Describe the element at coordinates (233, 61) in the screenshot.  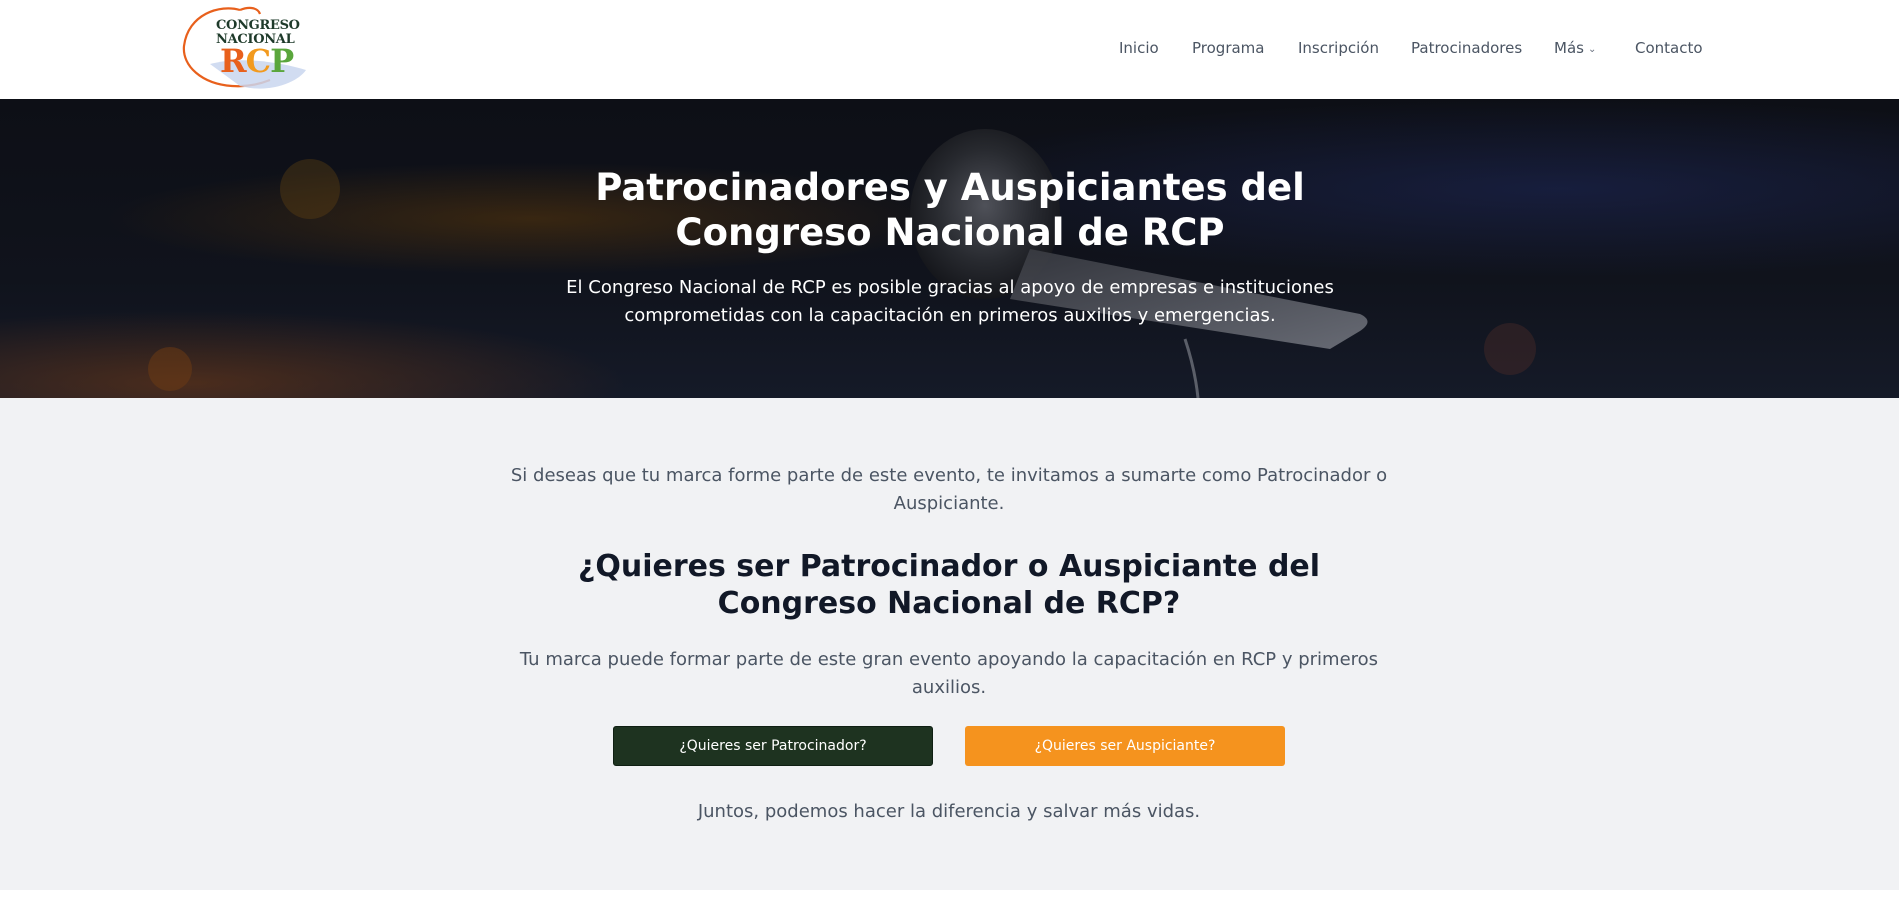
I see `logo-rcp-r: R` at that location.